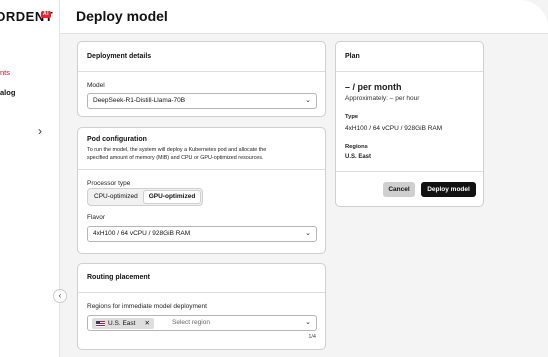 Image resolution: width=548 pixels, height=357 pixels. Describe the element at coordinates (356, 147) in the screenshot. I see `plan-regions-label: Regions` at that location.